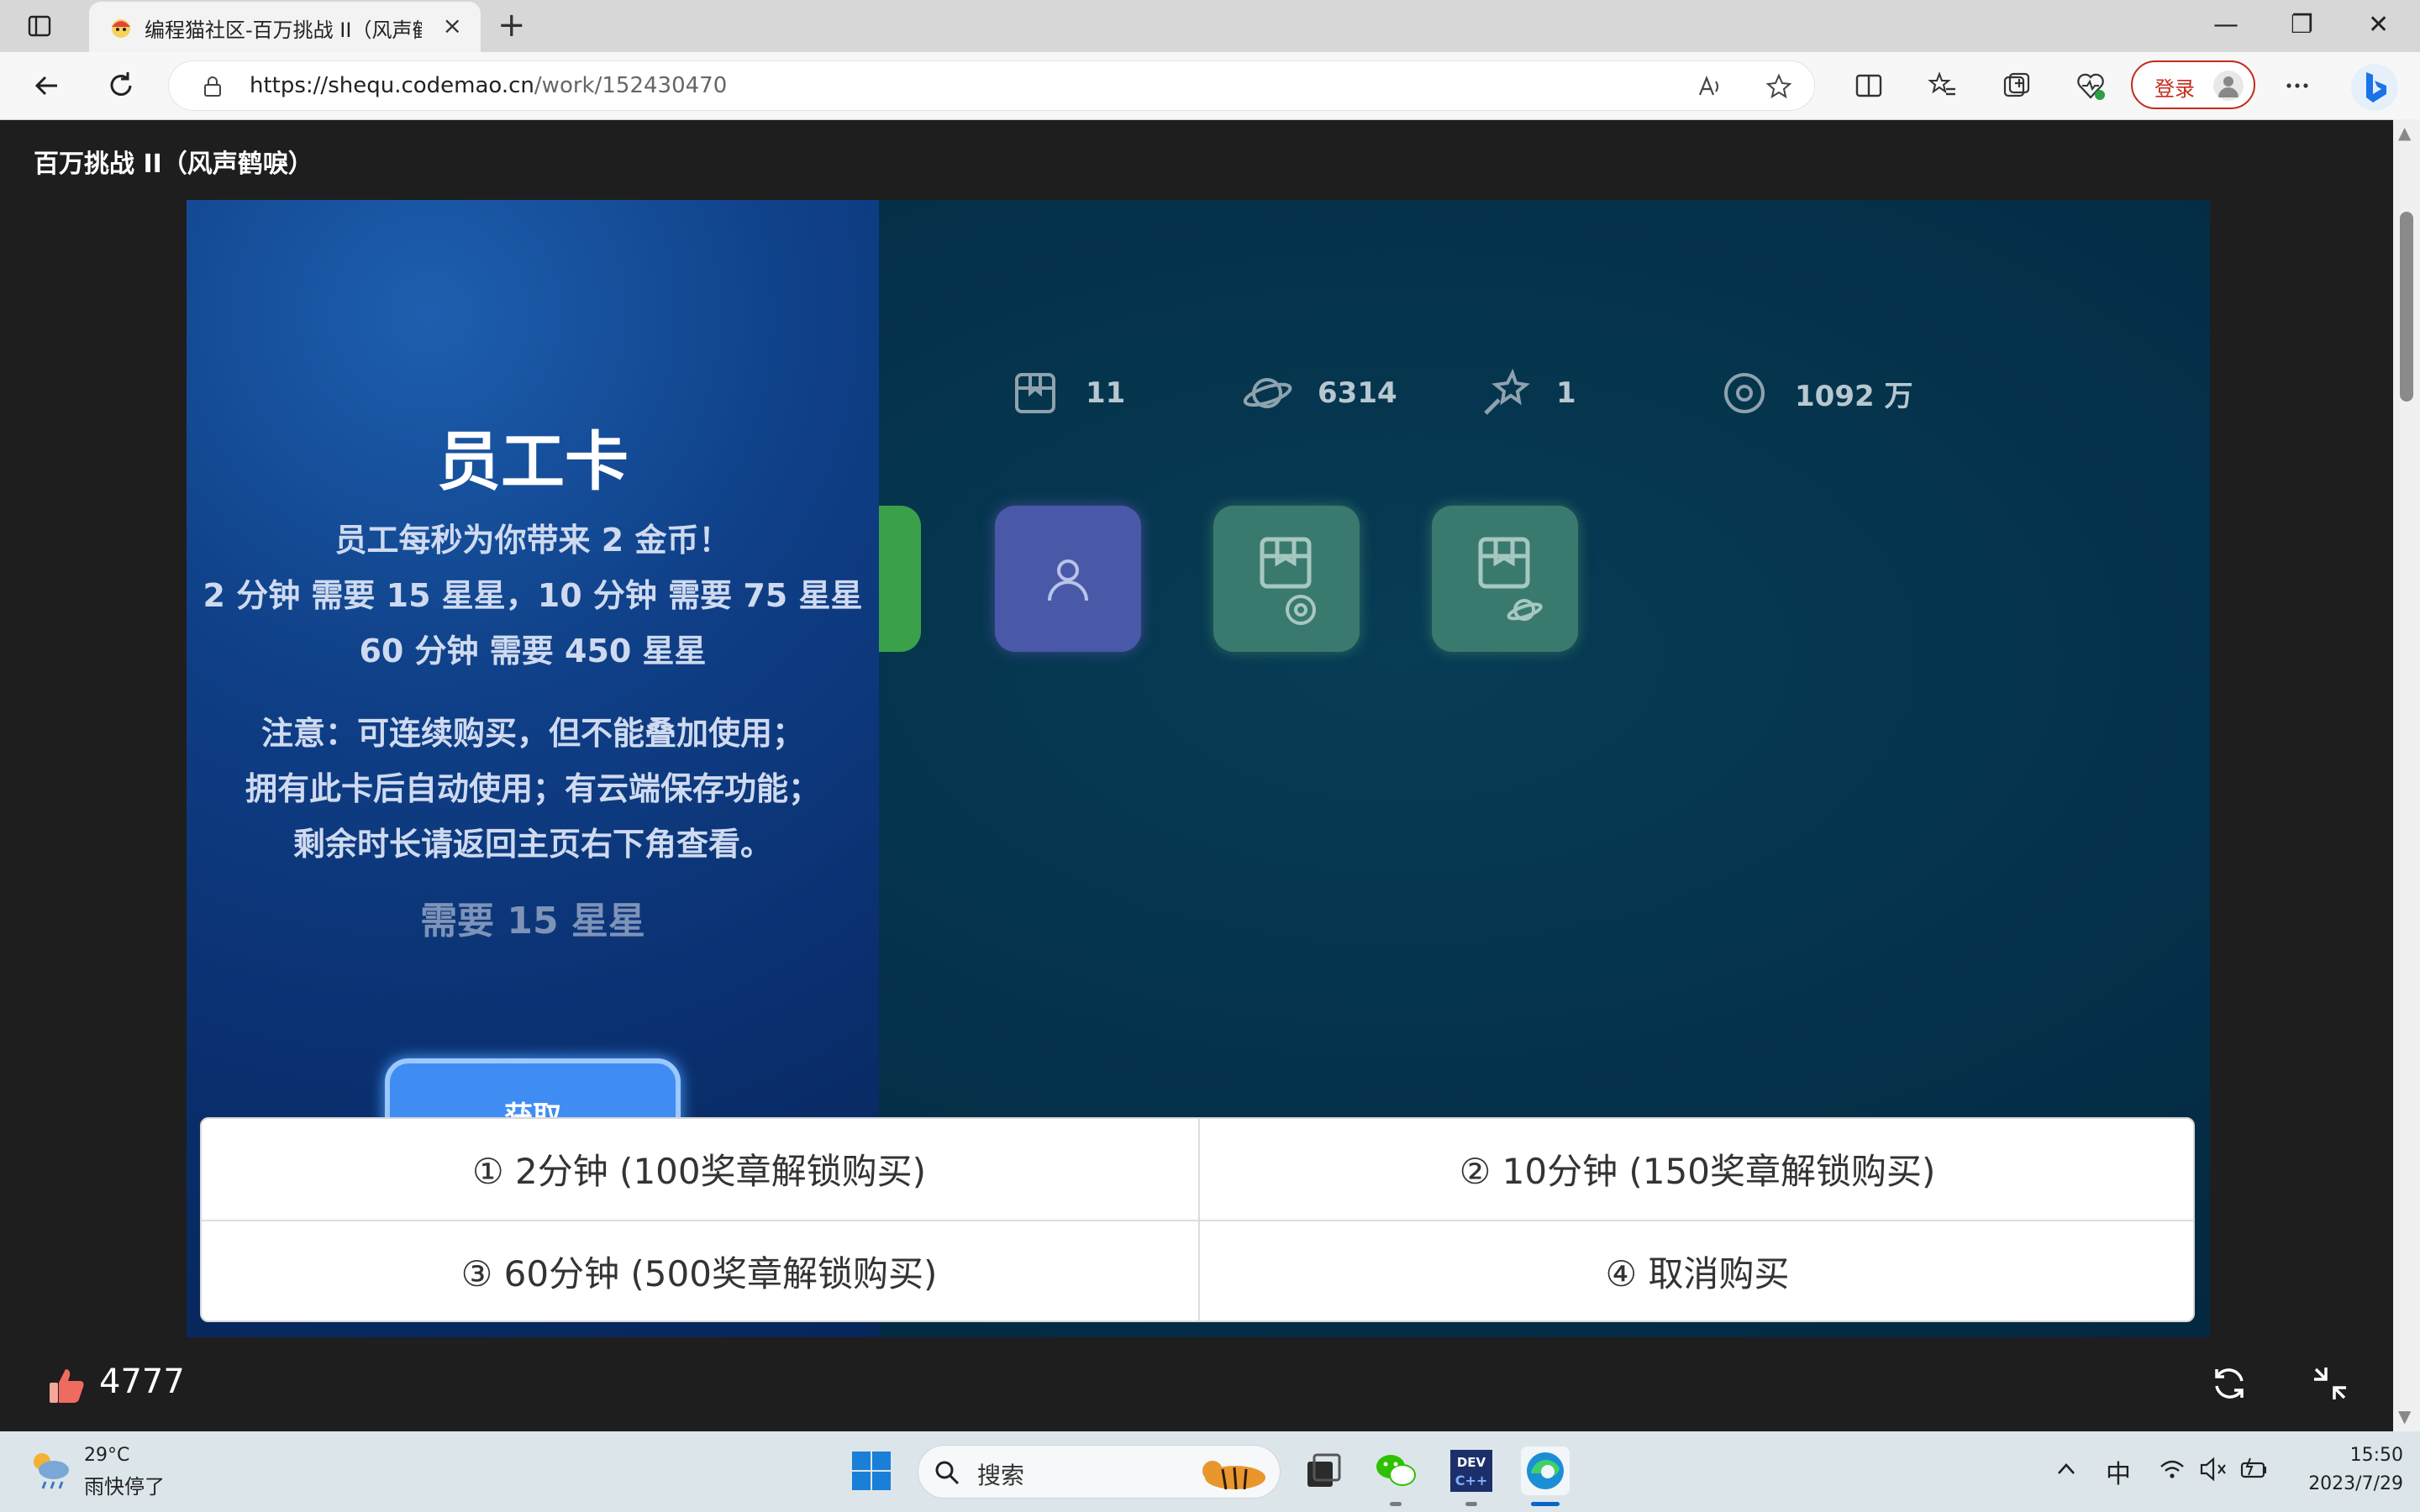 This screenshot has width=2420, height=1512. What do you see at coordinates (39, 26) in the screenshot?
I see `tab-actions-icon` at bounding box center [39, 26].